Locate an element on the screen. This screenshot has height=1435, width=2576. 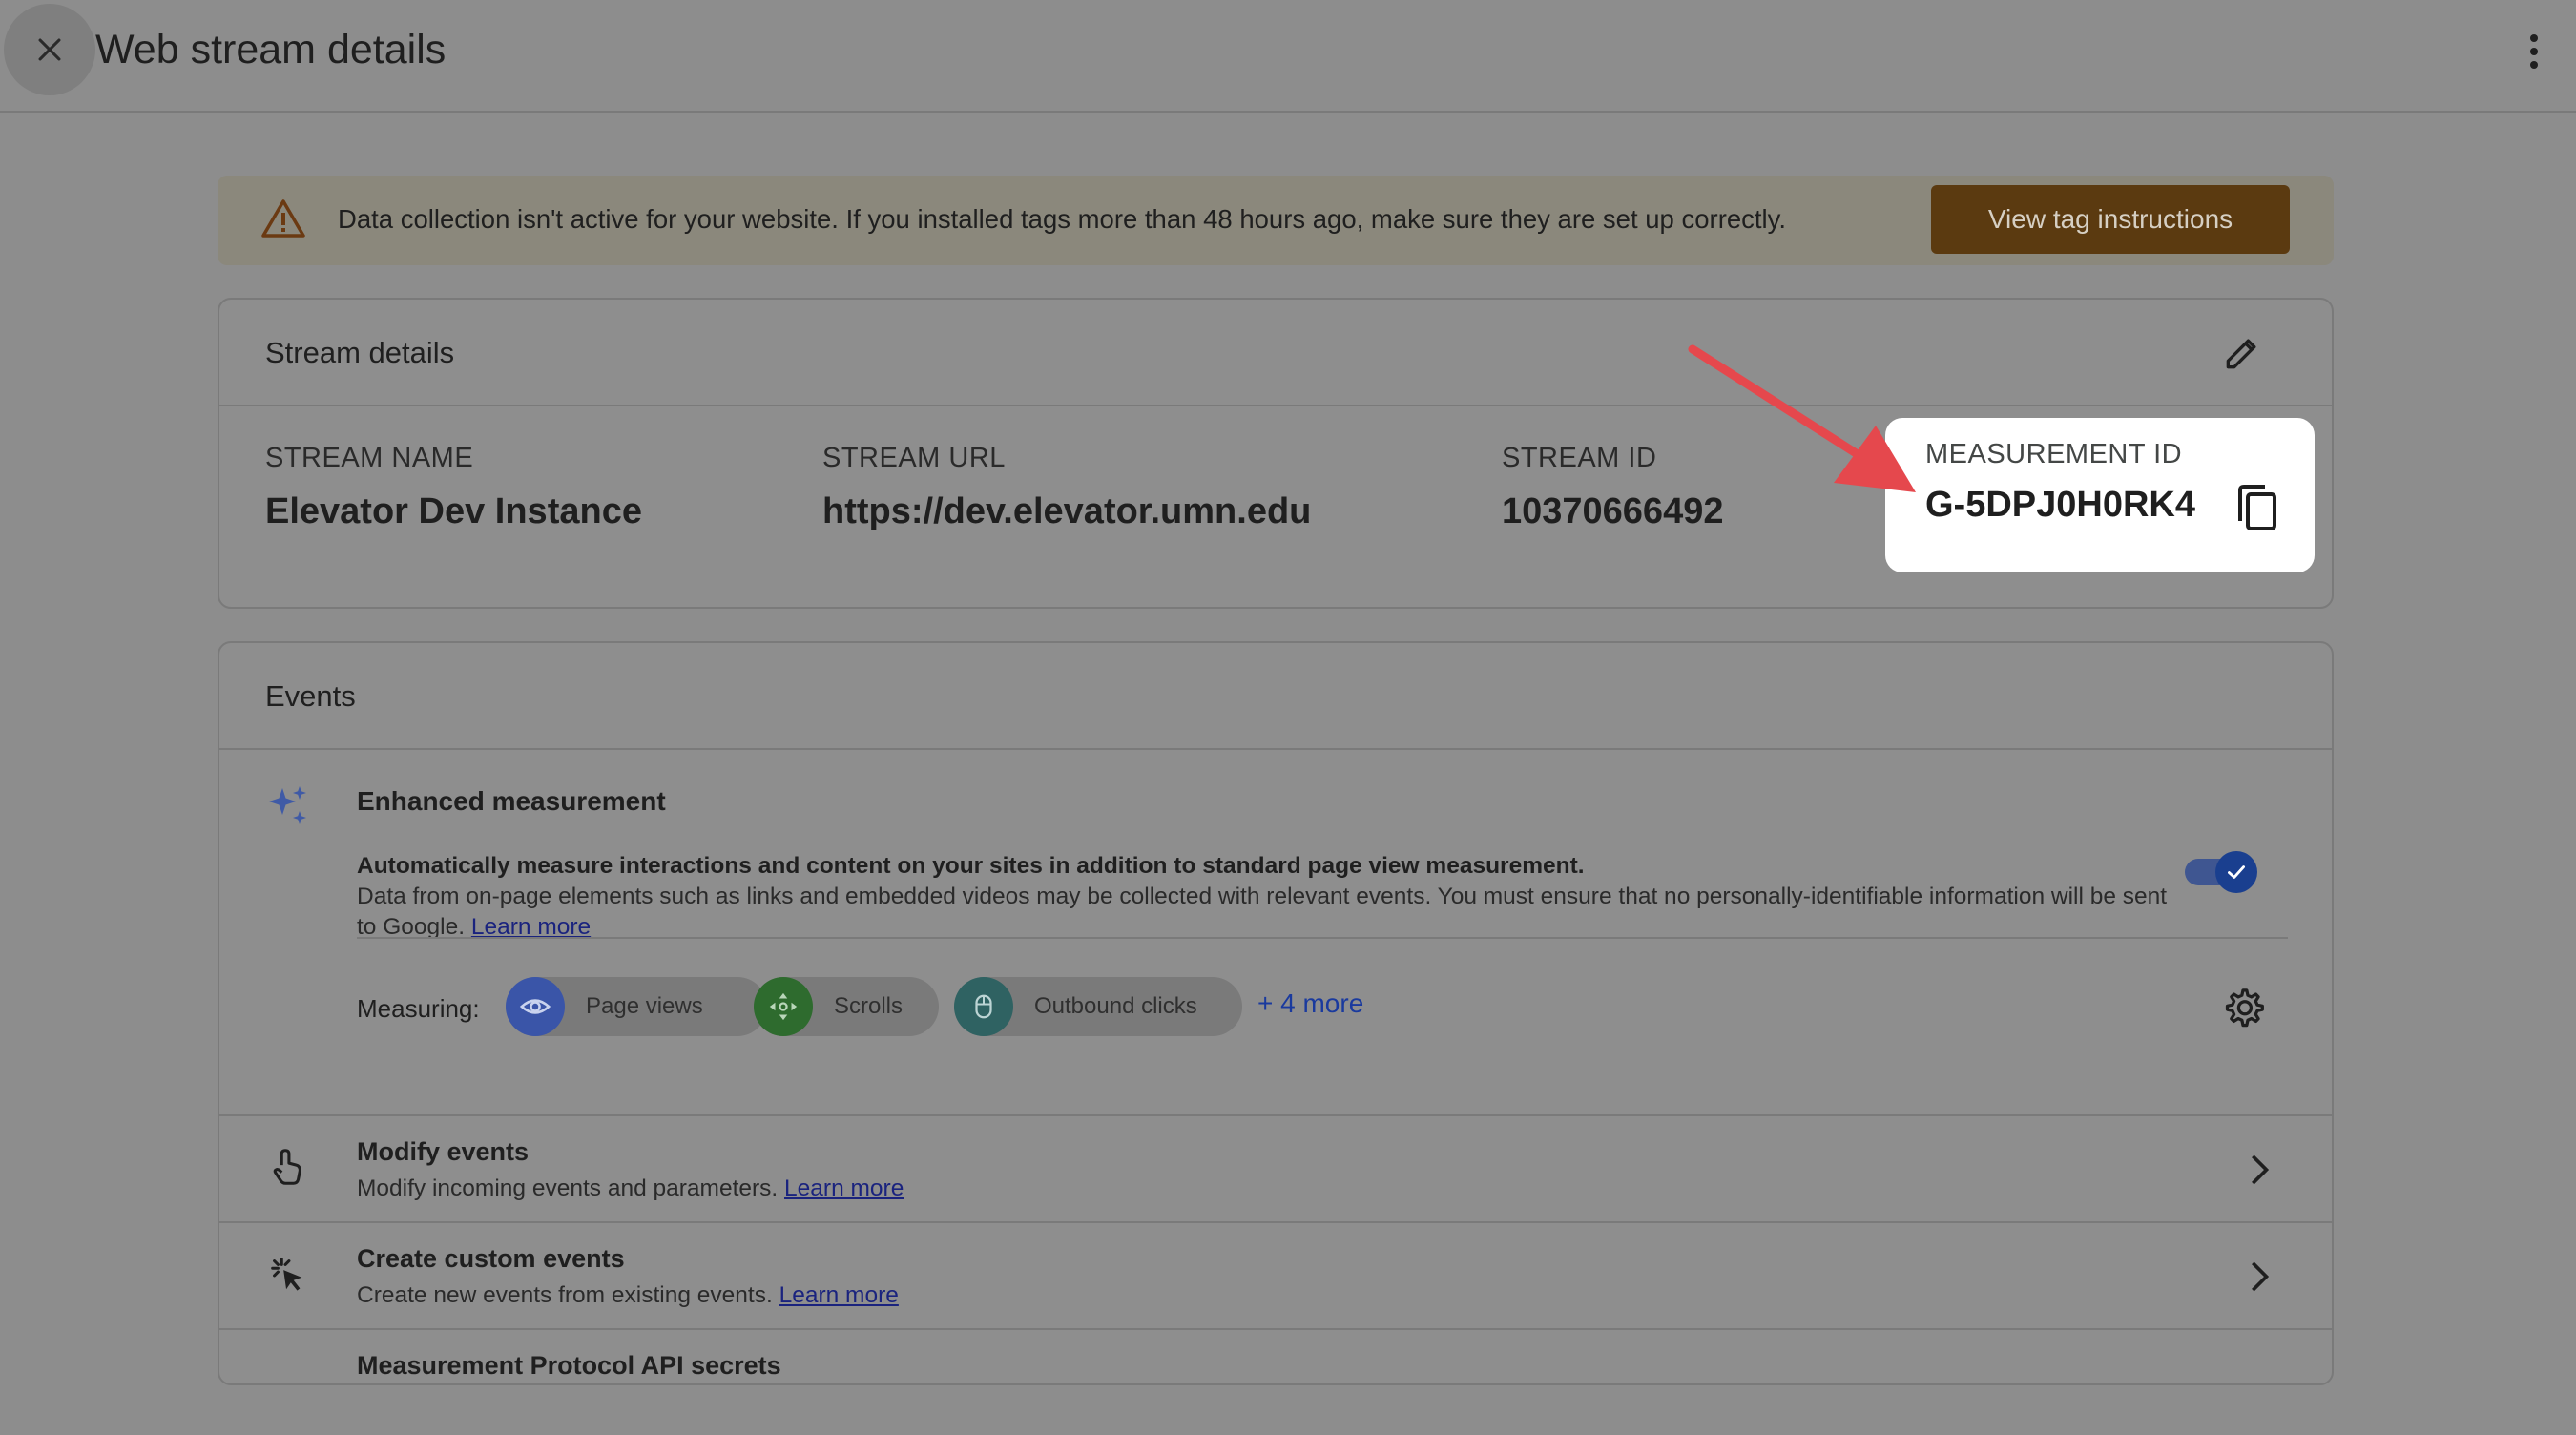
chip-scrolls: Scrolls is located at coordinates (846, 1006).